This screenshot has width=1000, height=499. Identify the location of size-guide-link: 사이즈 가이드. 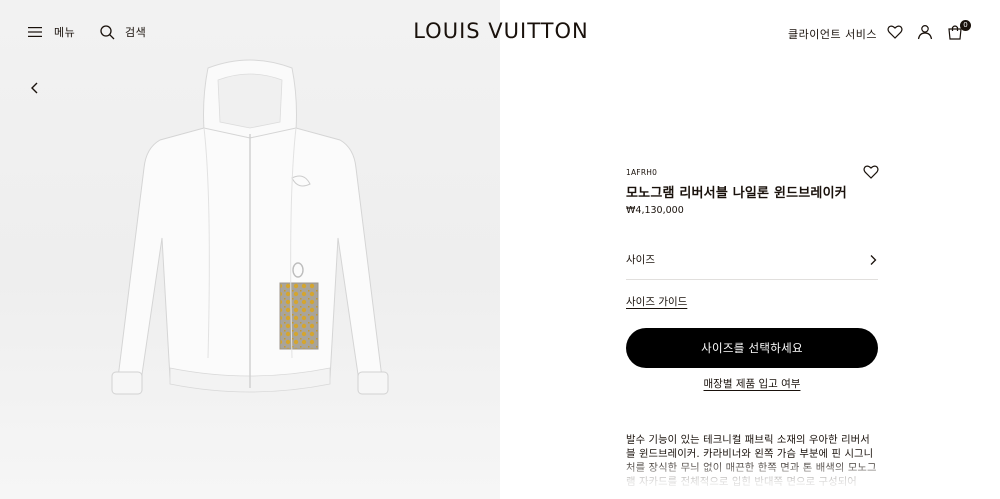
(656, 301).